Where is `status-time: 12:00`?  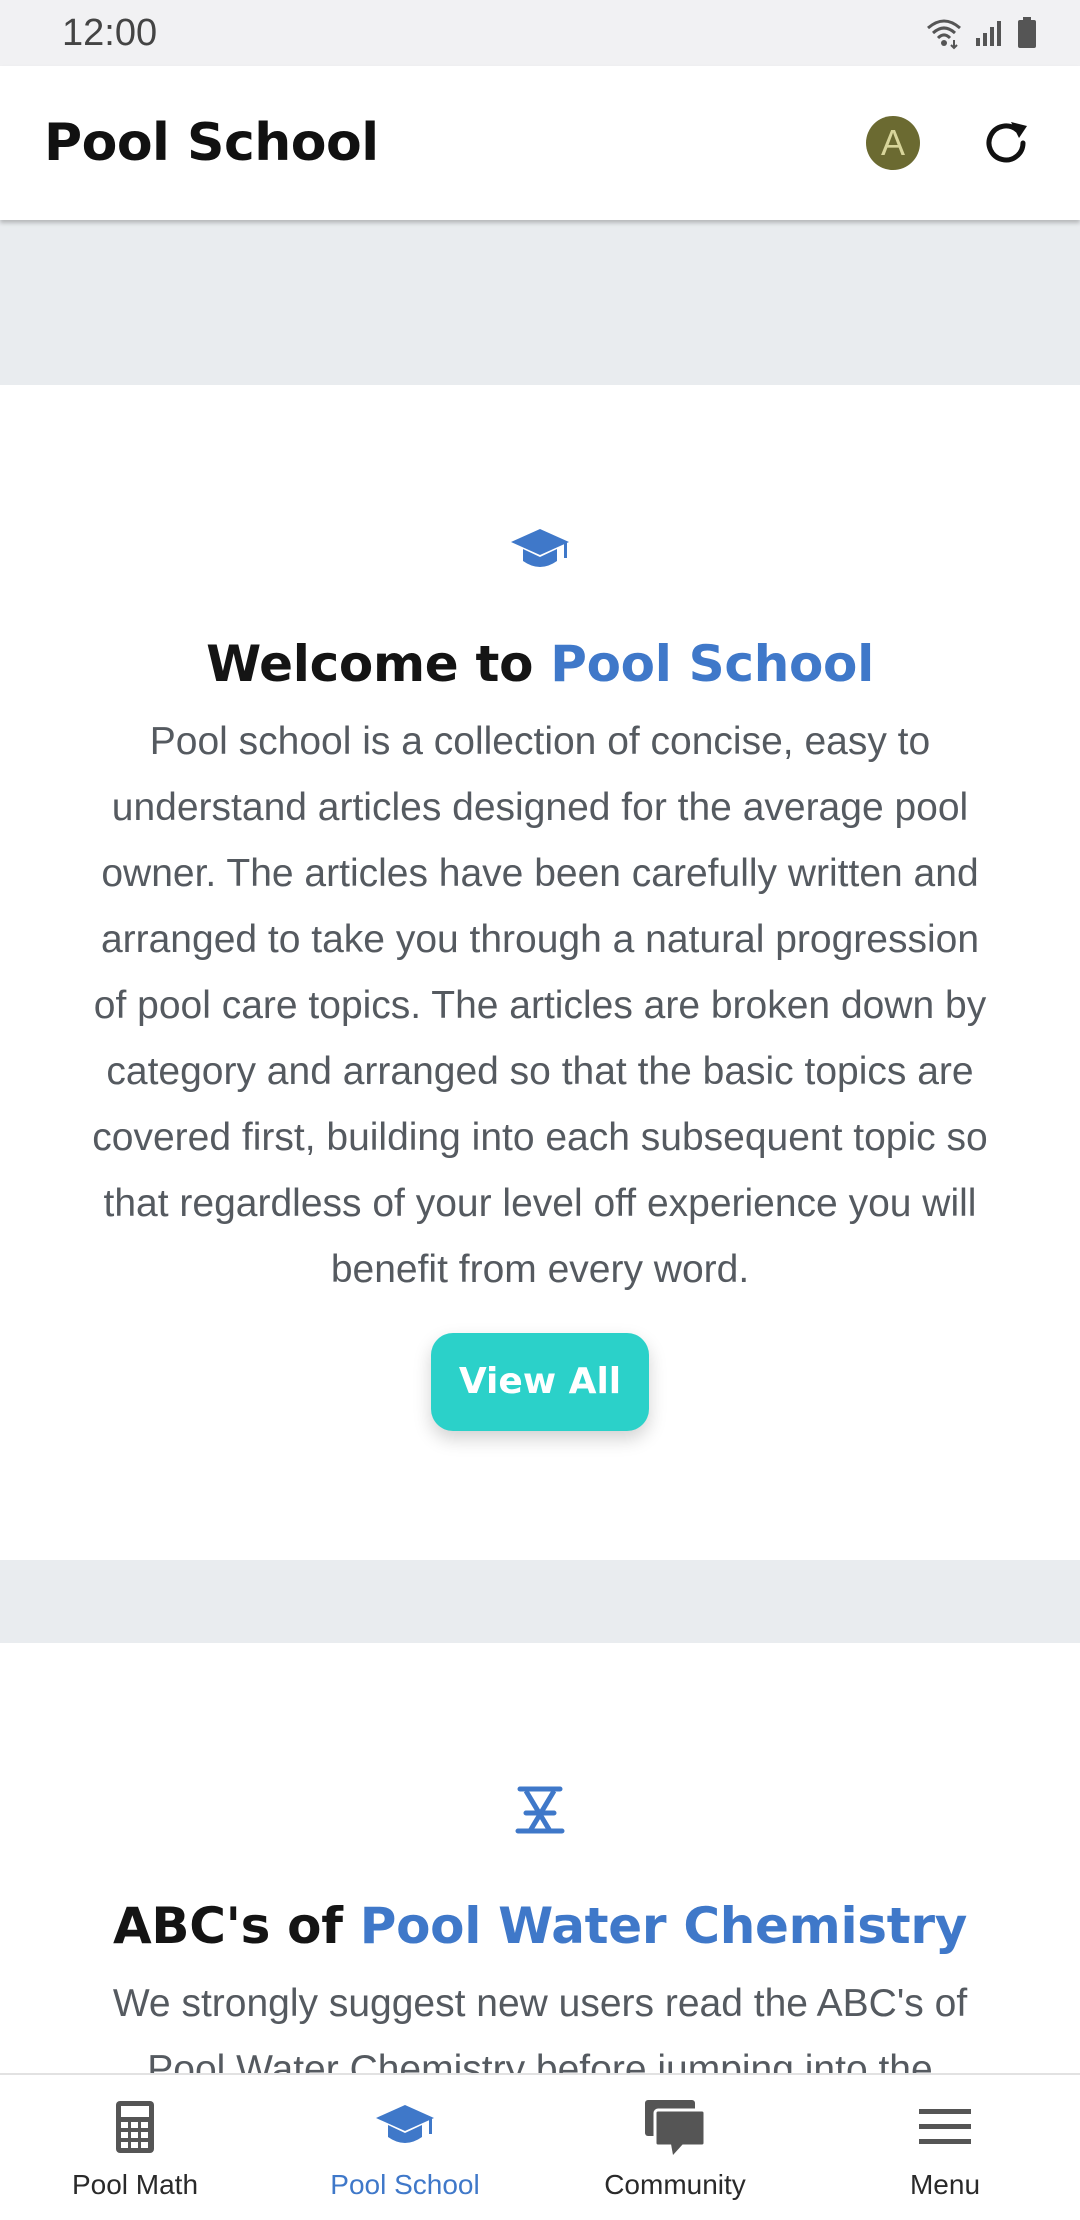 status-time: 12:00 is located at coordinates (110, 32).